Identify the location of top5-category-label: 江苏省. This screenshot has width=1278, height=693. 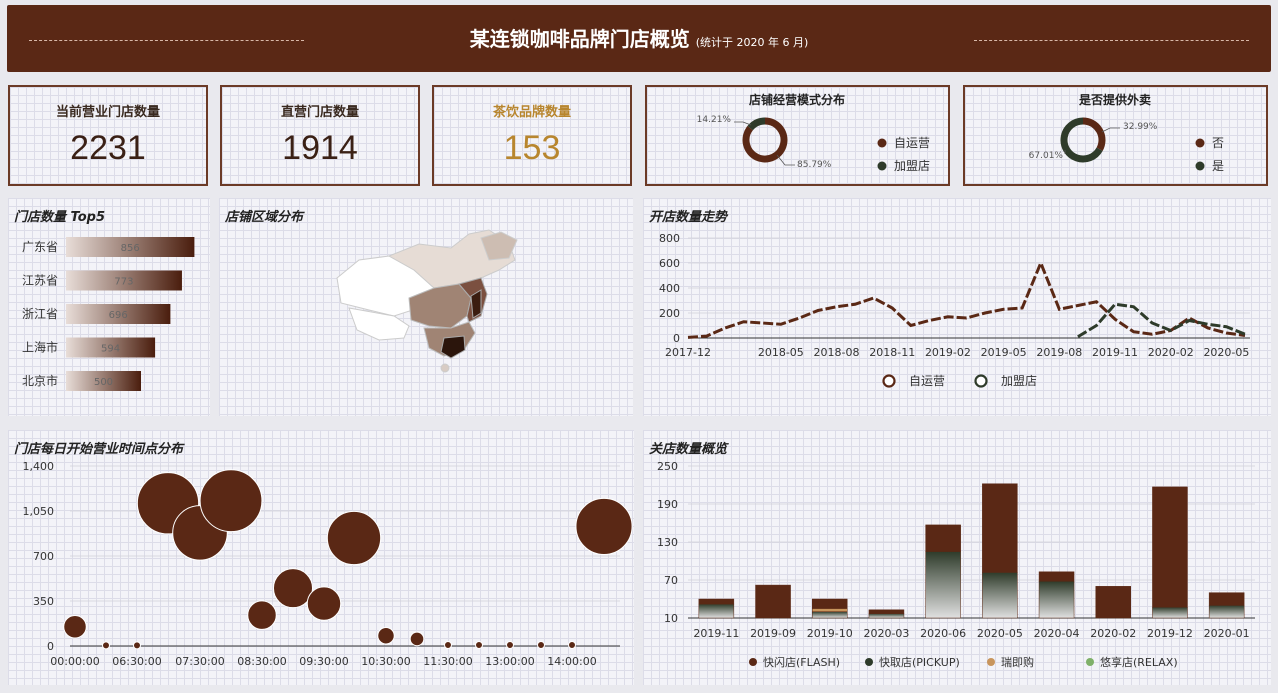
(40, 281).